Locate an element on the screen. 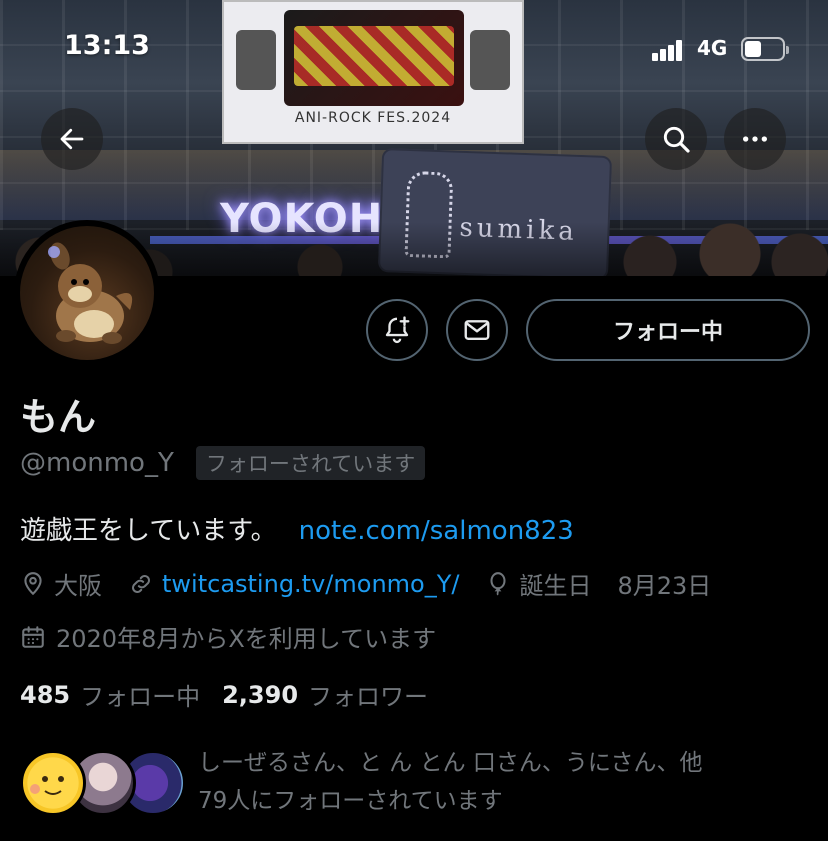 The image size is (828, 841). arrow-left-icon is located at coordinates (72, 139).